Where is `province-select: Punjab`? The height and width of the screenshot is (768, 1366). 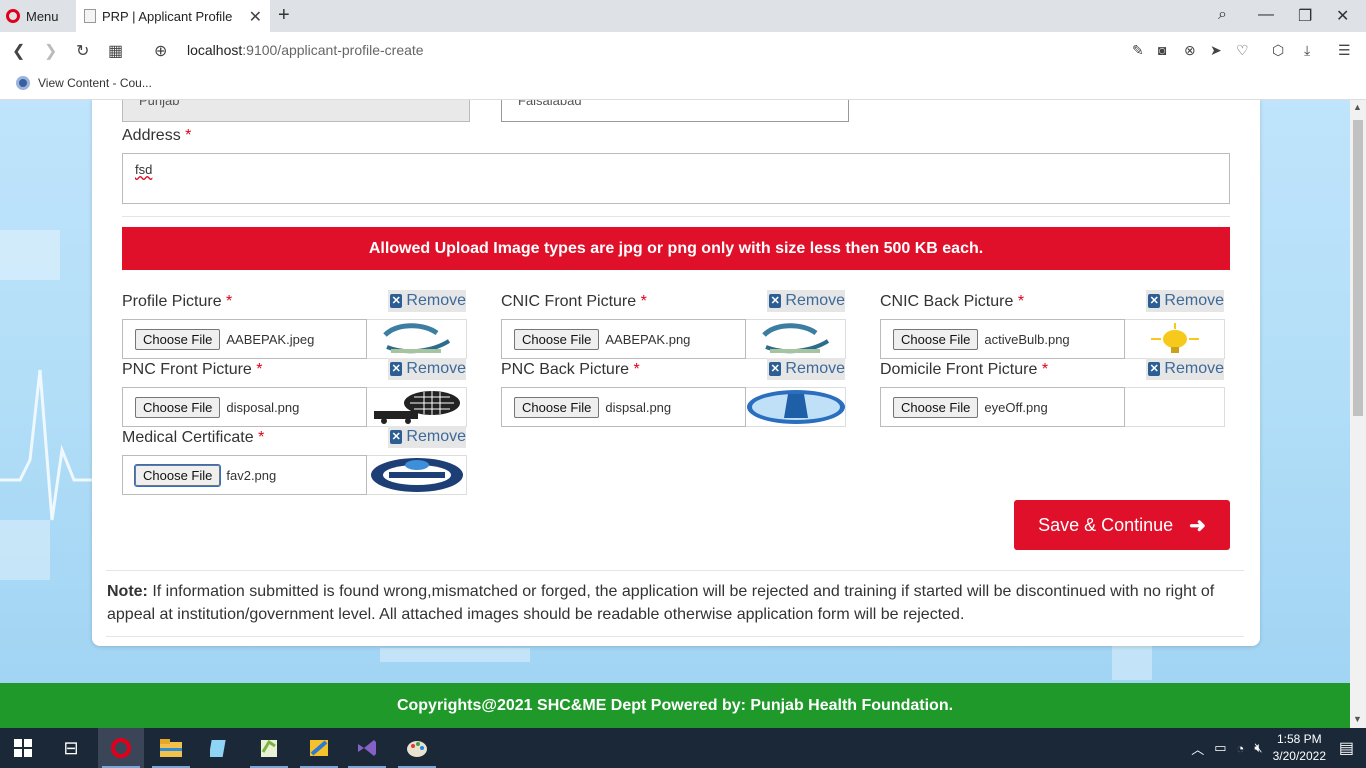 province-select: Punjab is located at coordinates (296, 111).